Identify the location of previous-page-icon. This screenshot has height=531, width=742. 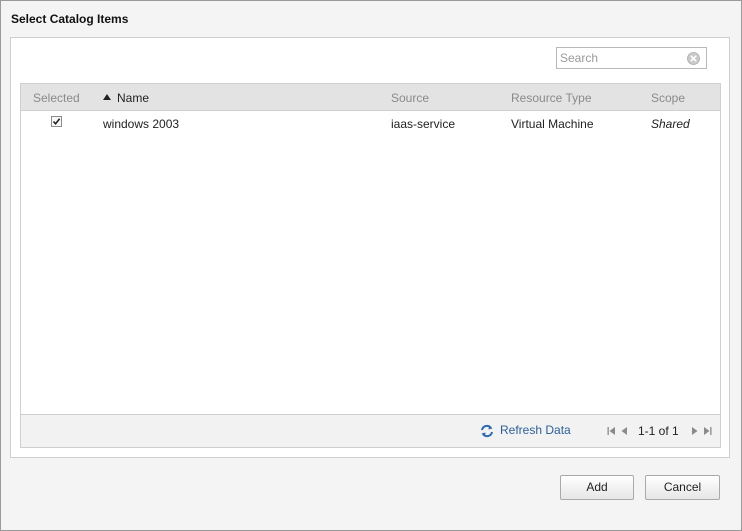
(624, 431).